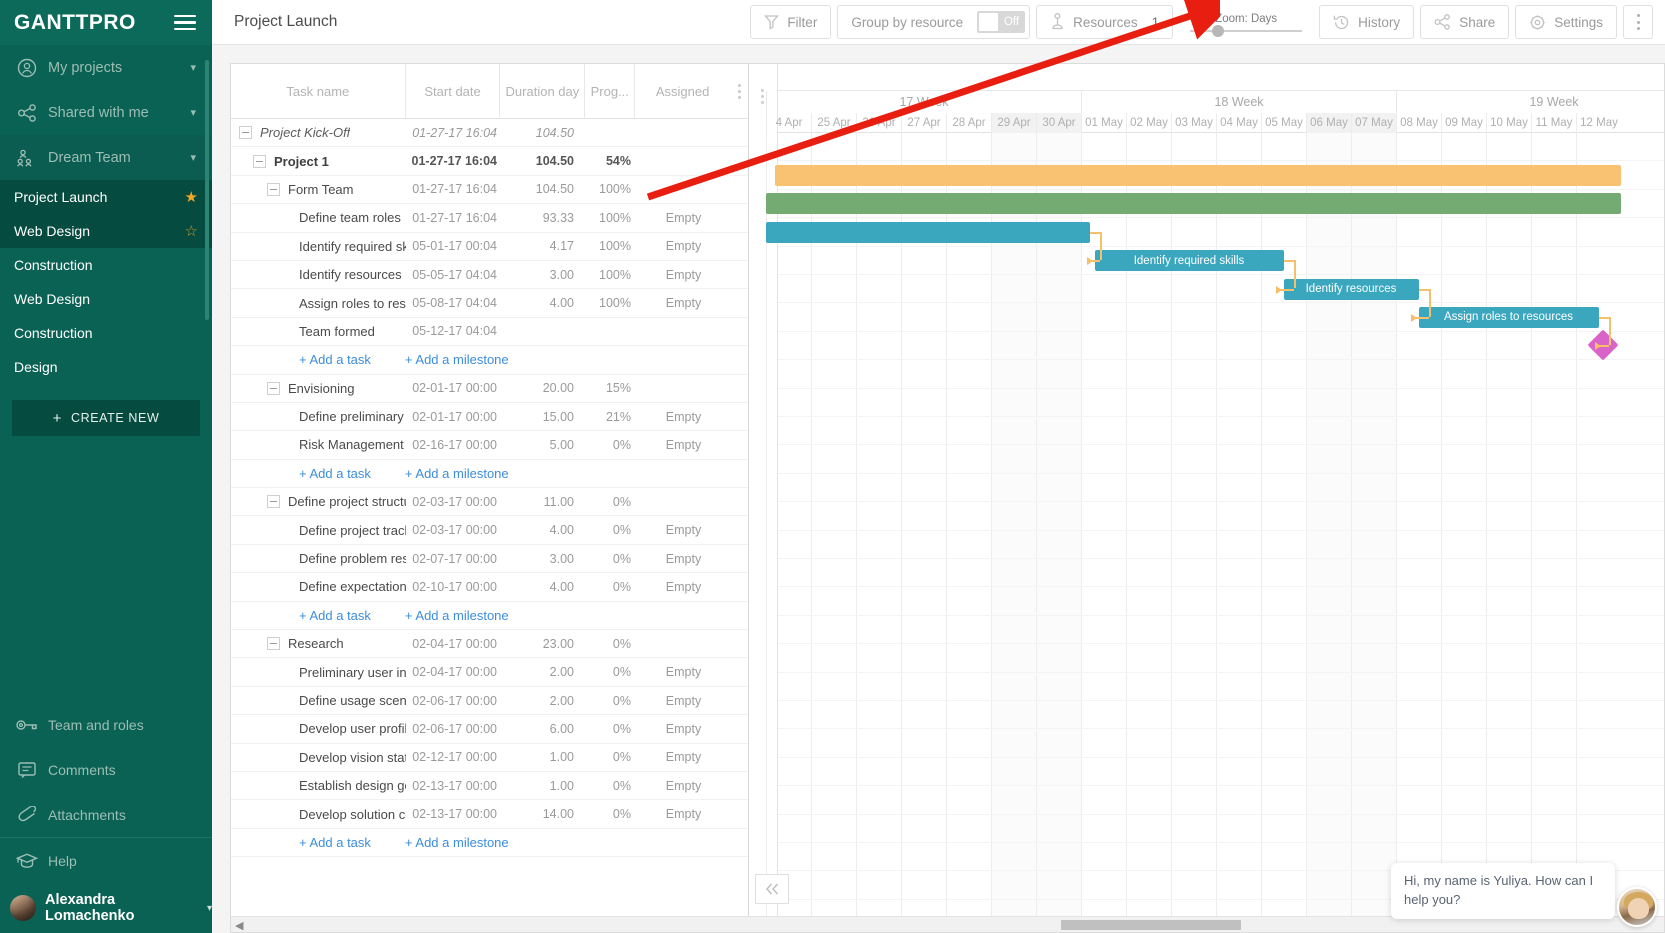 The image size is (1665, 933). Describe the element at coordinates (106, 265) in the screenshot. I see `sidebar-item-construction-1: Construction` at that location.